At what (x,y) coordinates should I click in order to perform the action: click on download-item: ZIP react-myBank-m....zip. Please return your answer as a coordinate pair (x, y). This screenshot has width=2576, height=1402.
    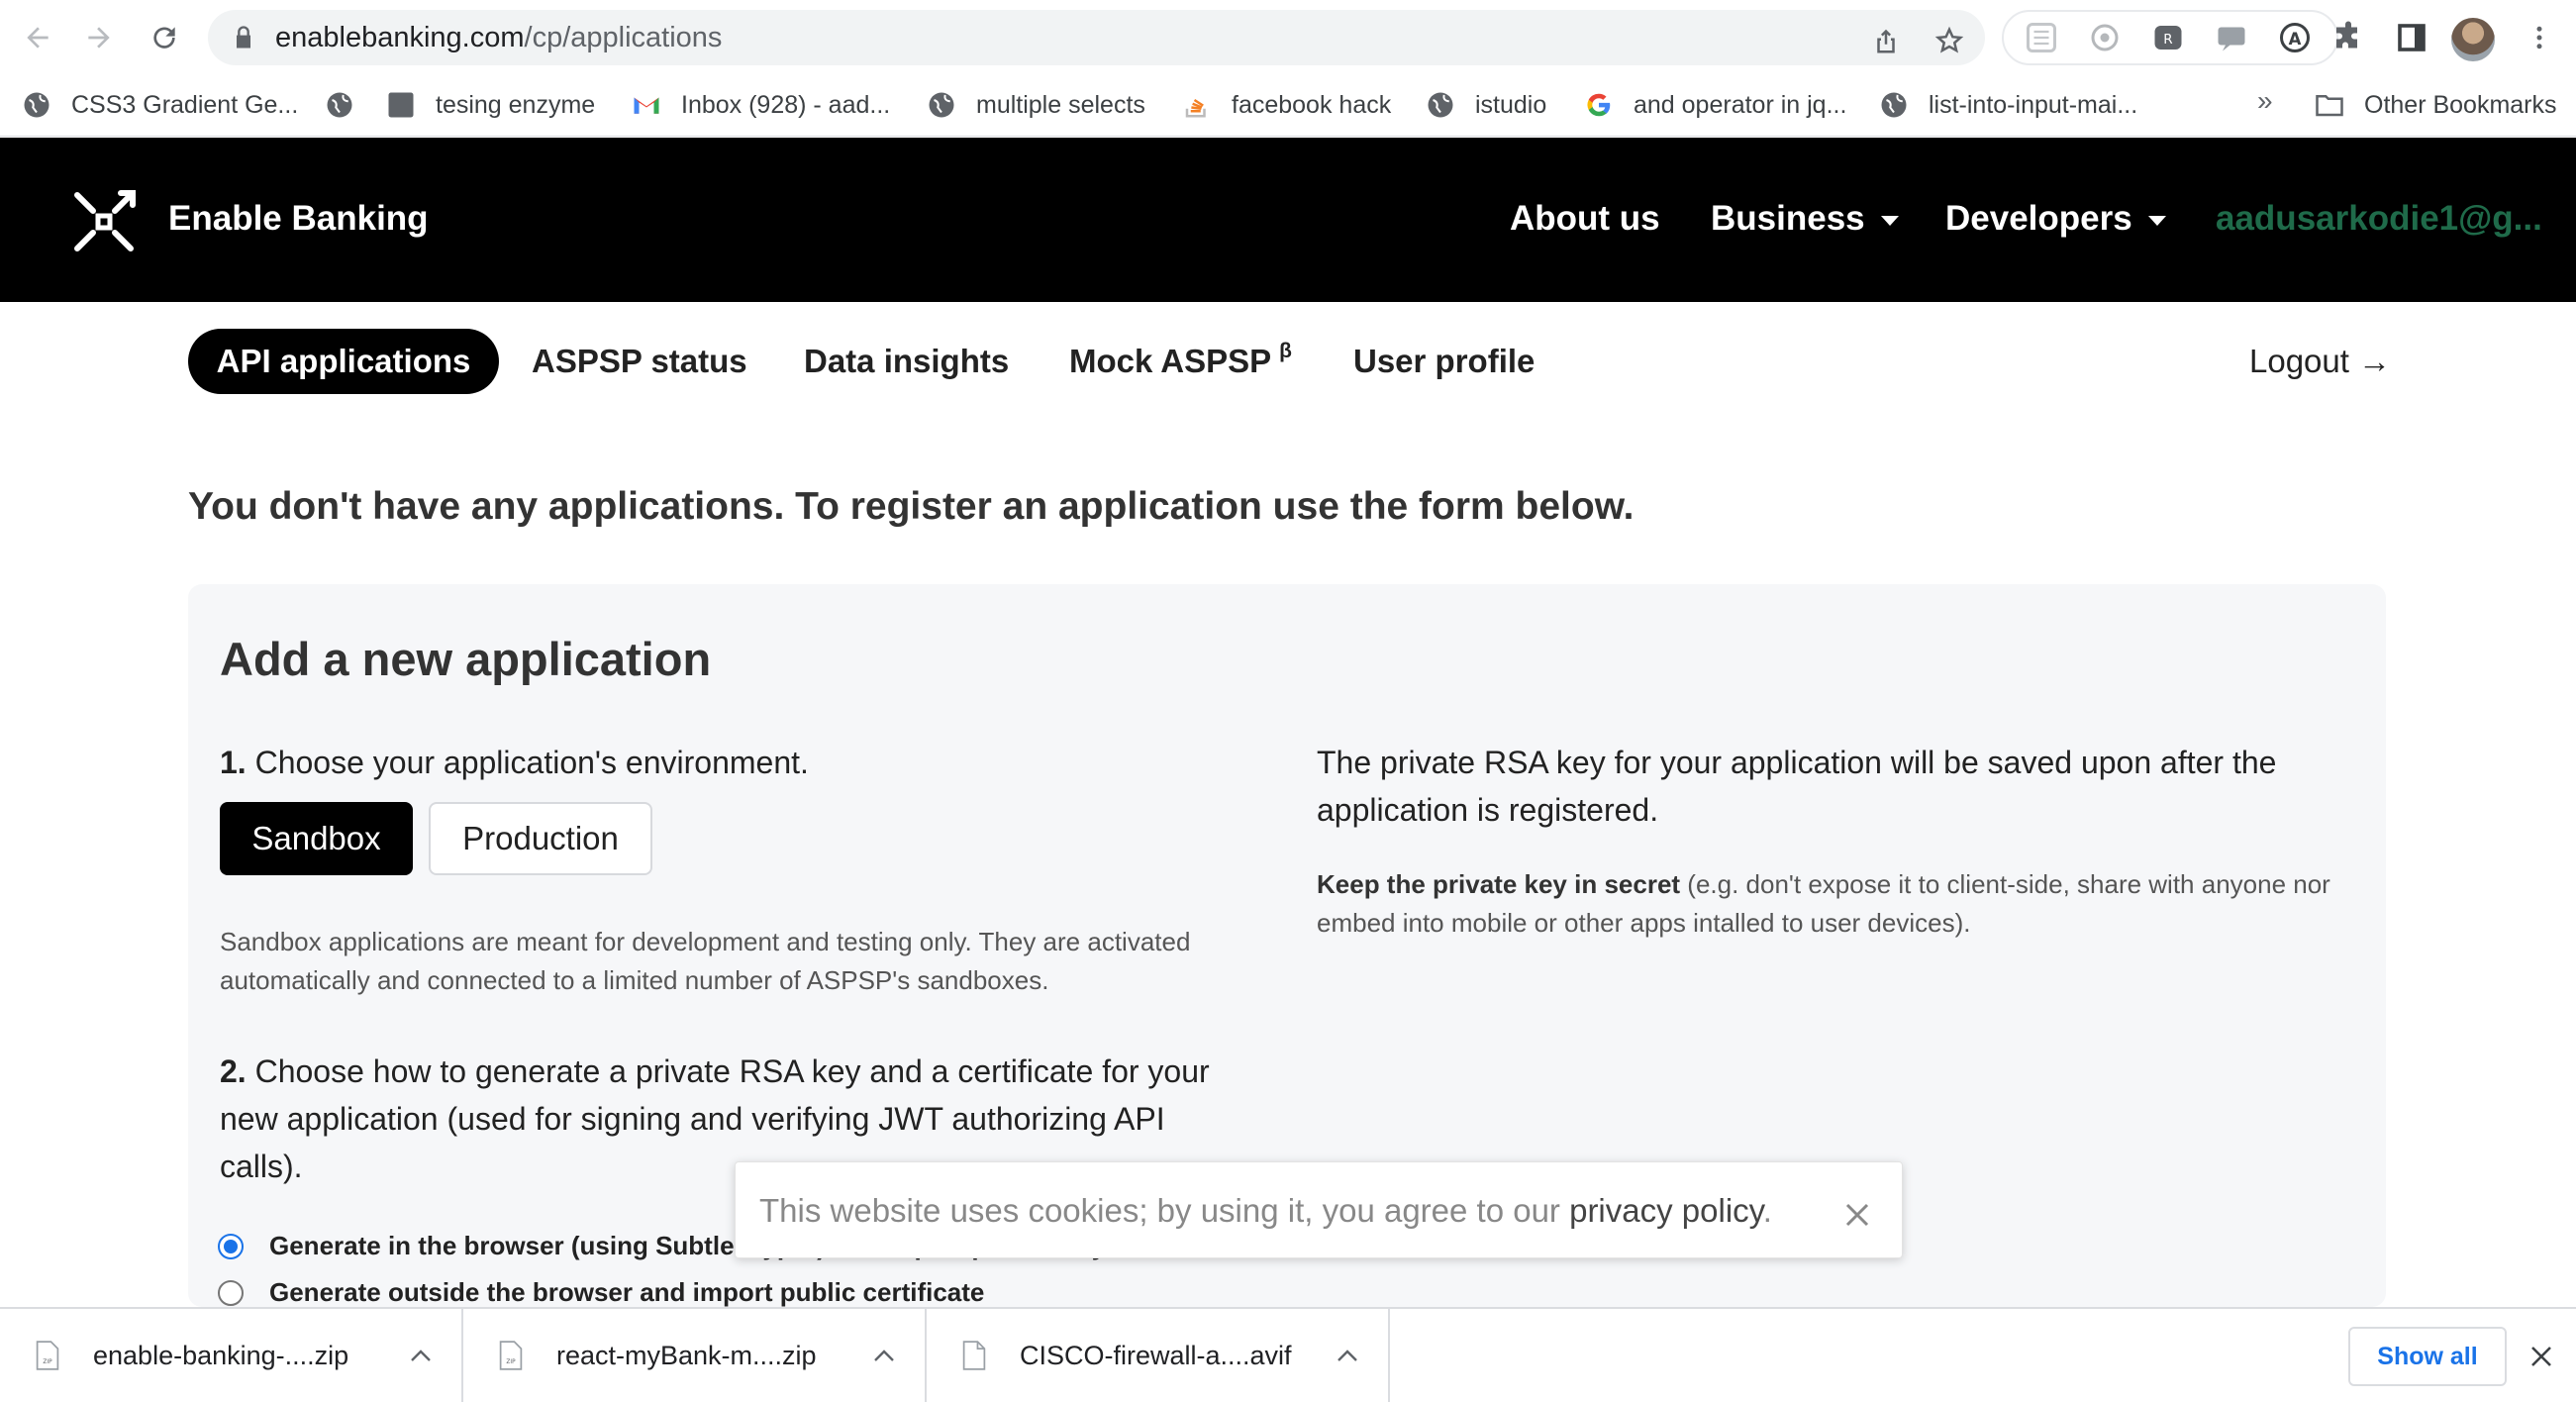
    Looking at the image, I should click on (695, 1355).